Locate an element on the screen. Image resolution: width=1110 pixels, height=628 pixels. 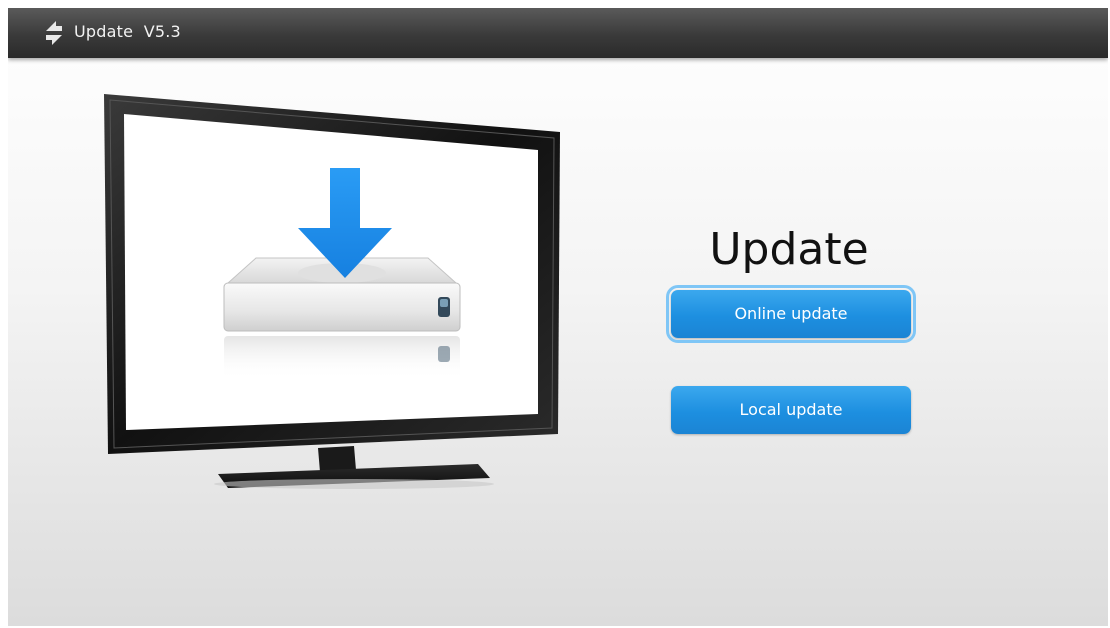
update-heading: Update is located at coordinates (789, 249).